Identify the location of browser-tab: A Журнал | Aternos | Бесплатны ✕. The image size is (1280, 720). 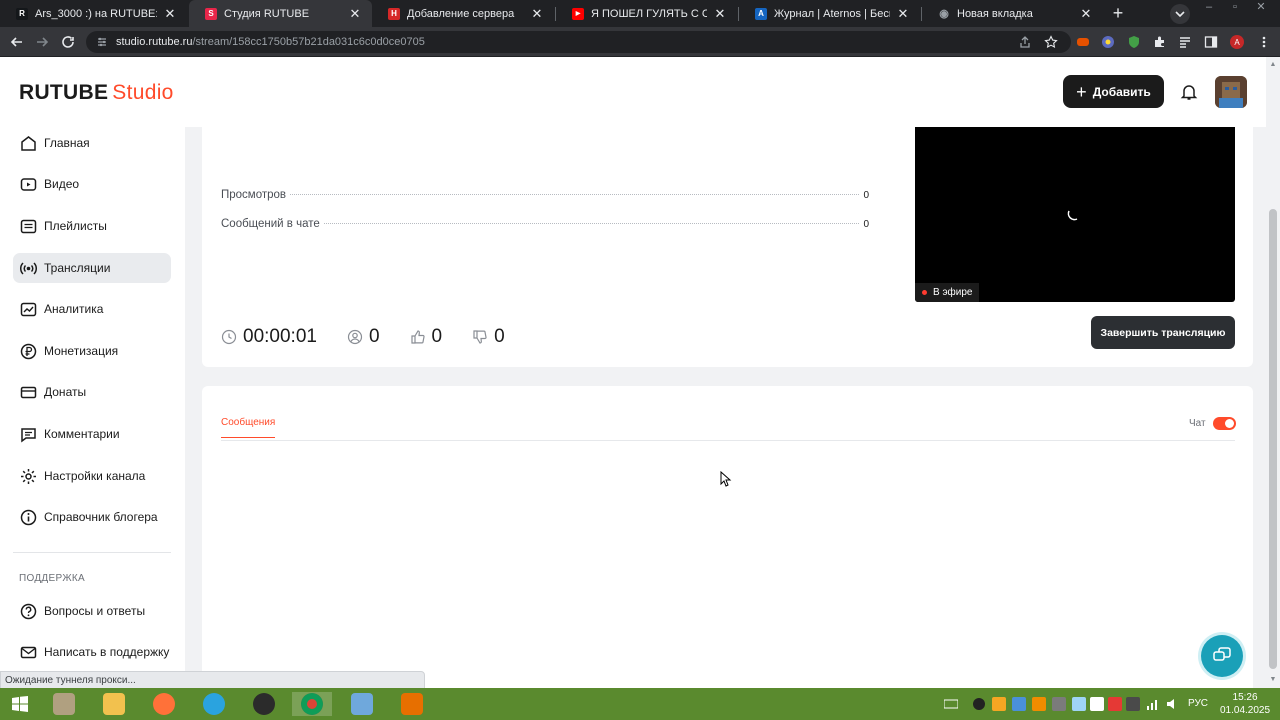
(829, 13).